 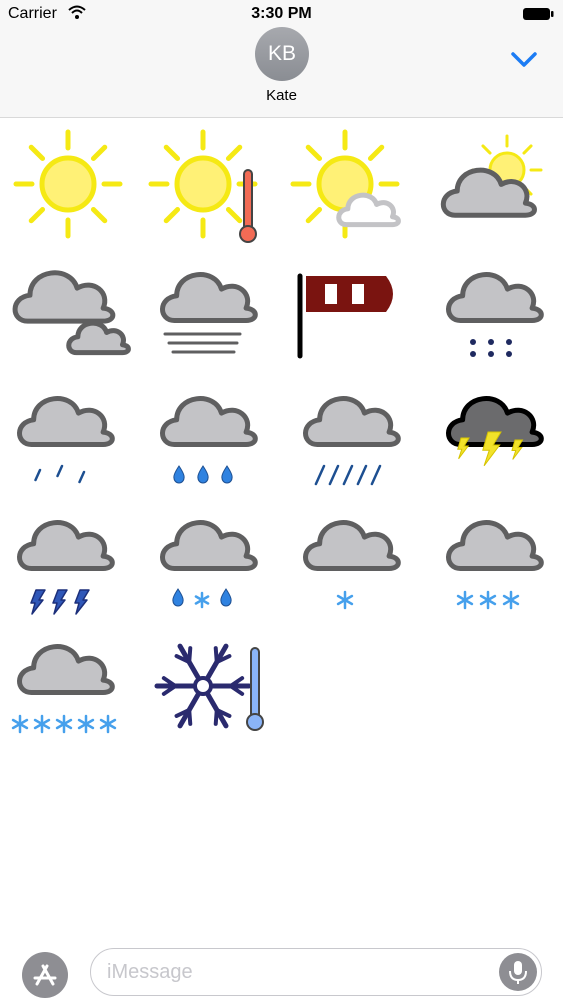 I want to click on message-field, so click(x=316, y=972).